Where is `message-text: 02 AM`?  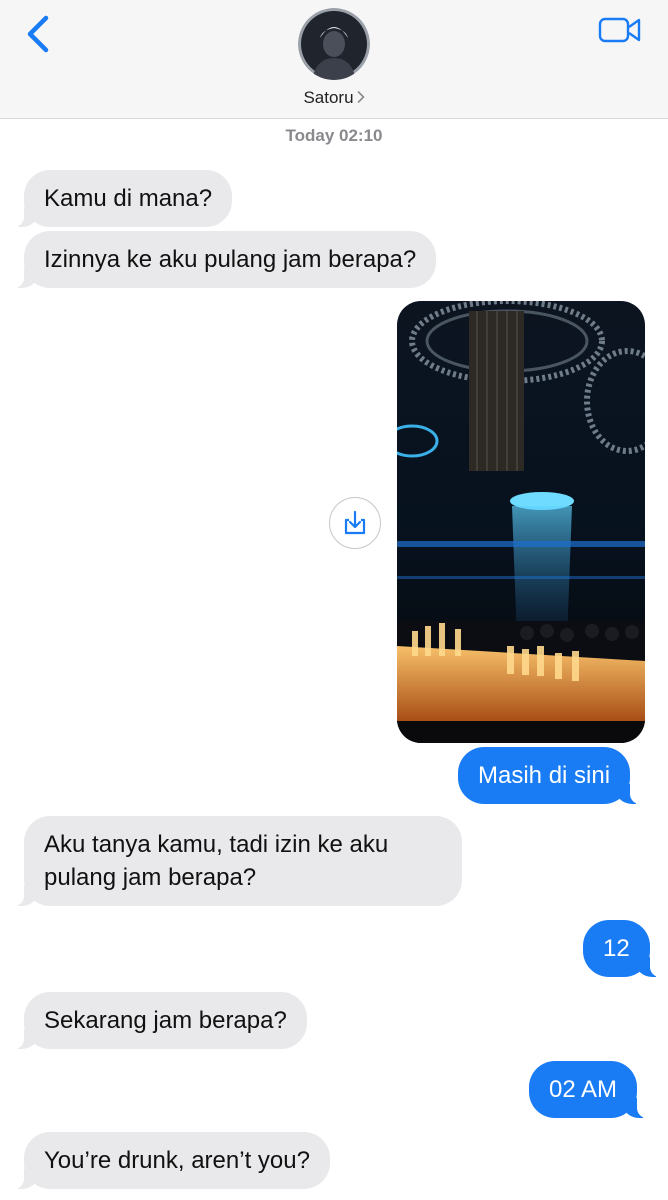
message-text: 02 AM is located at coordinates (583, 1089).